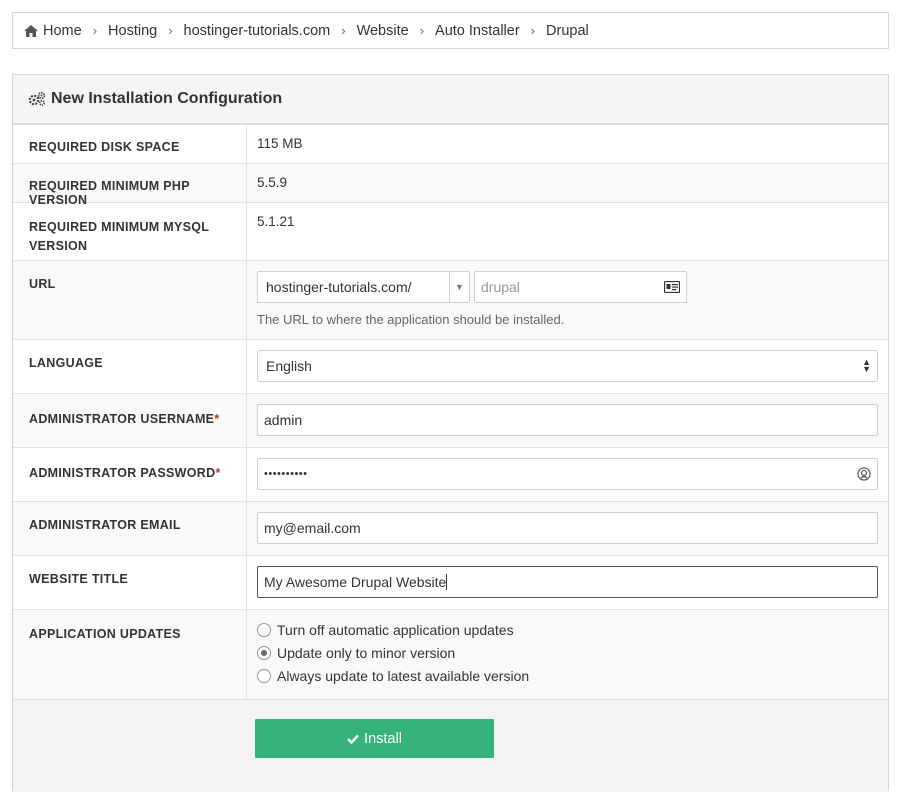 The width and height of the screenshot is (900, 792). I want to click on id-card-icon, so click(672, 287).